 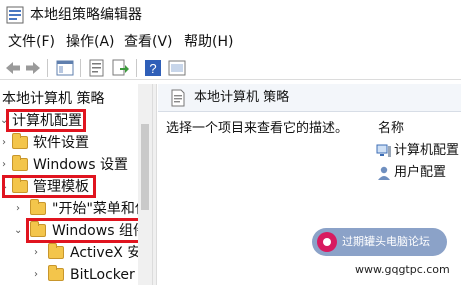 I want to click on watermark-text: 过期罐头电脑论坛, so click(x=386, y=241).